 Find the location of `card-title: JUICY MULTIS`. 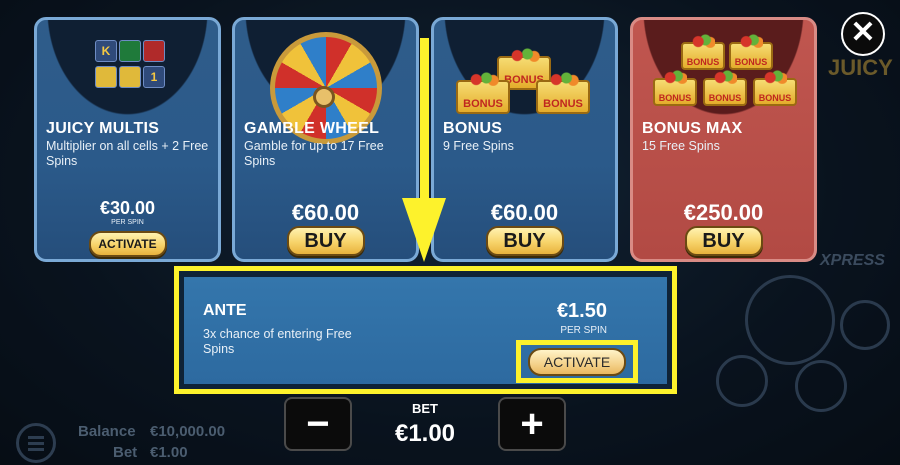

card-title: JUICY MULTIS is located at coordinates (103, 128).